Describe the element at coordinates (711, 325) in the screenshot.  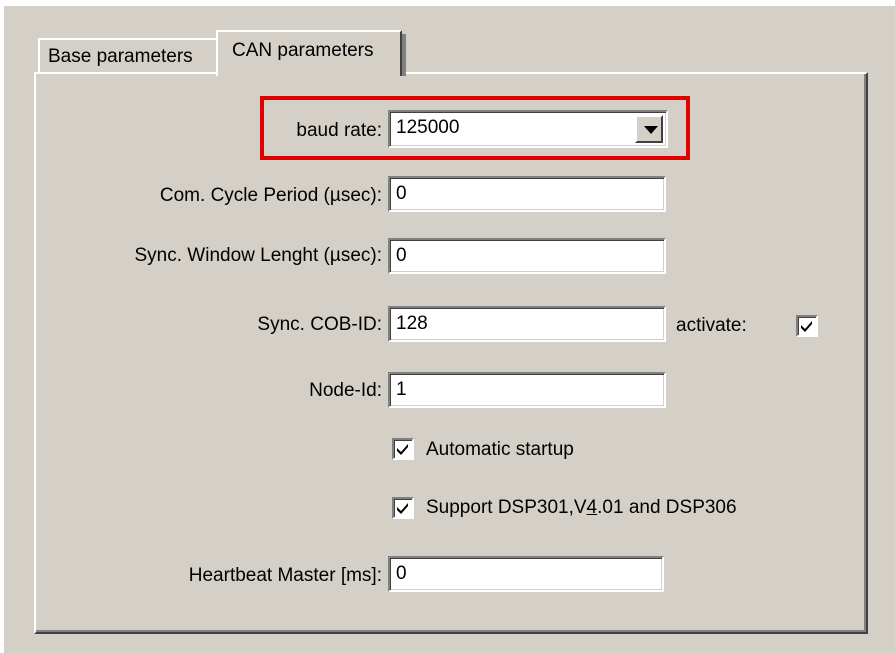
I see `activate-label: activate:` at that location.